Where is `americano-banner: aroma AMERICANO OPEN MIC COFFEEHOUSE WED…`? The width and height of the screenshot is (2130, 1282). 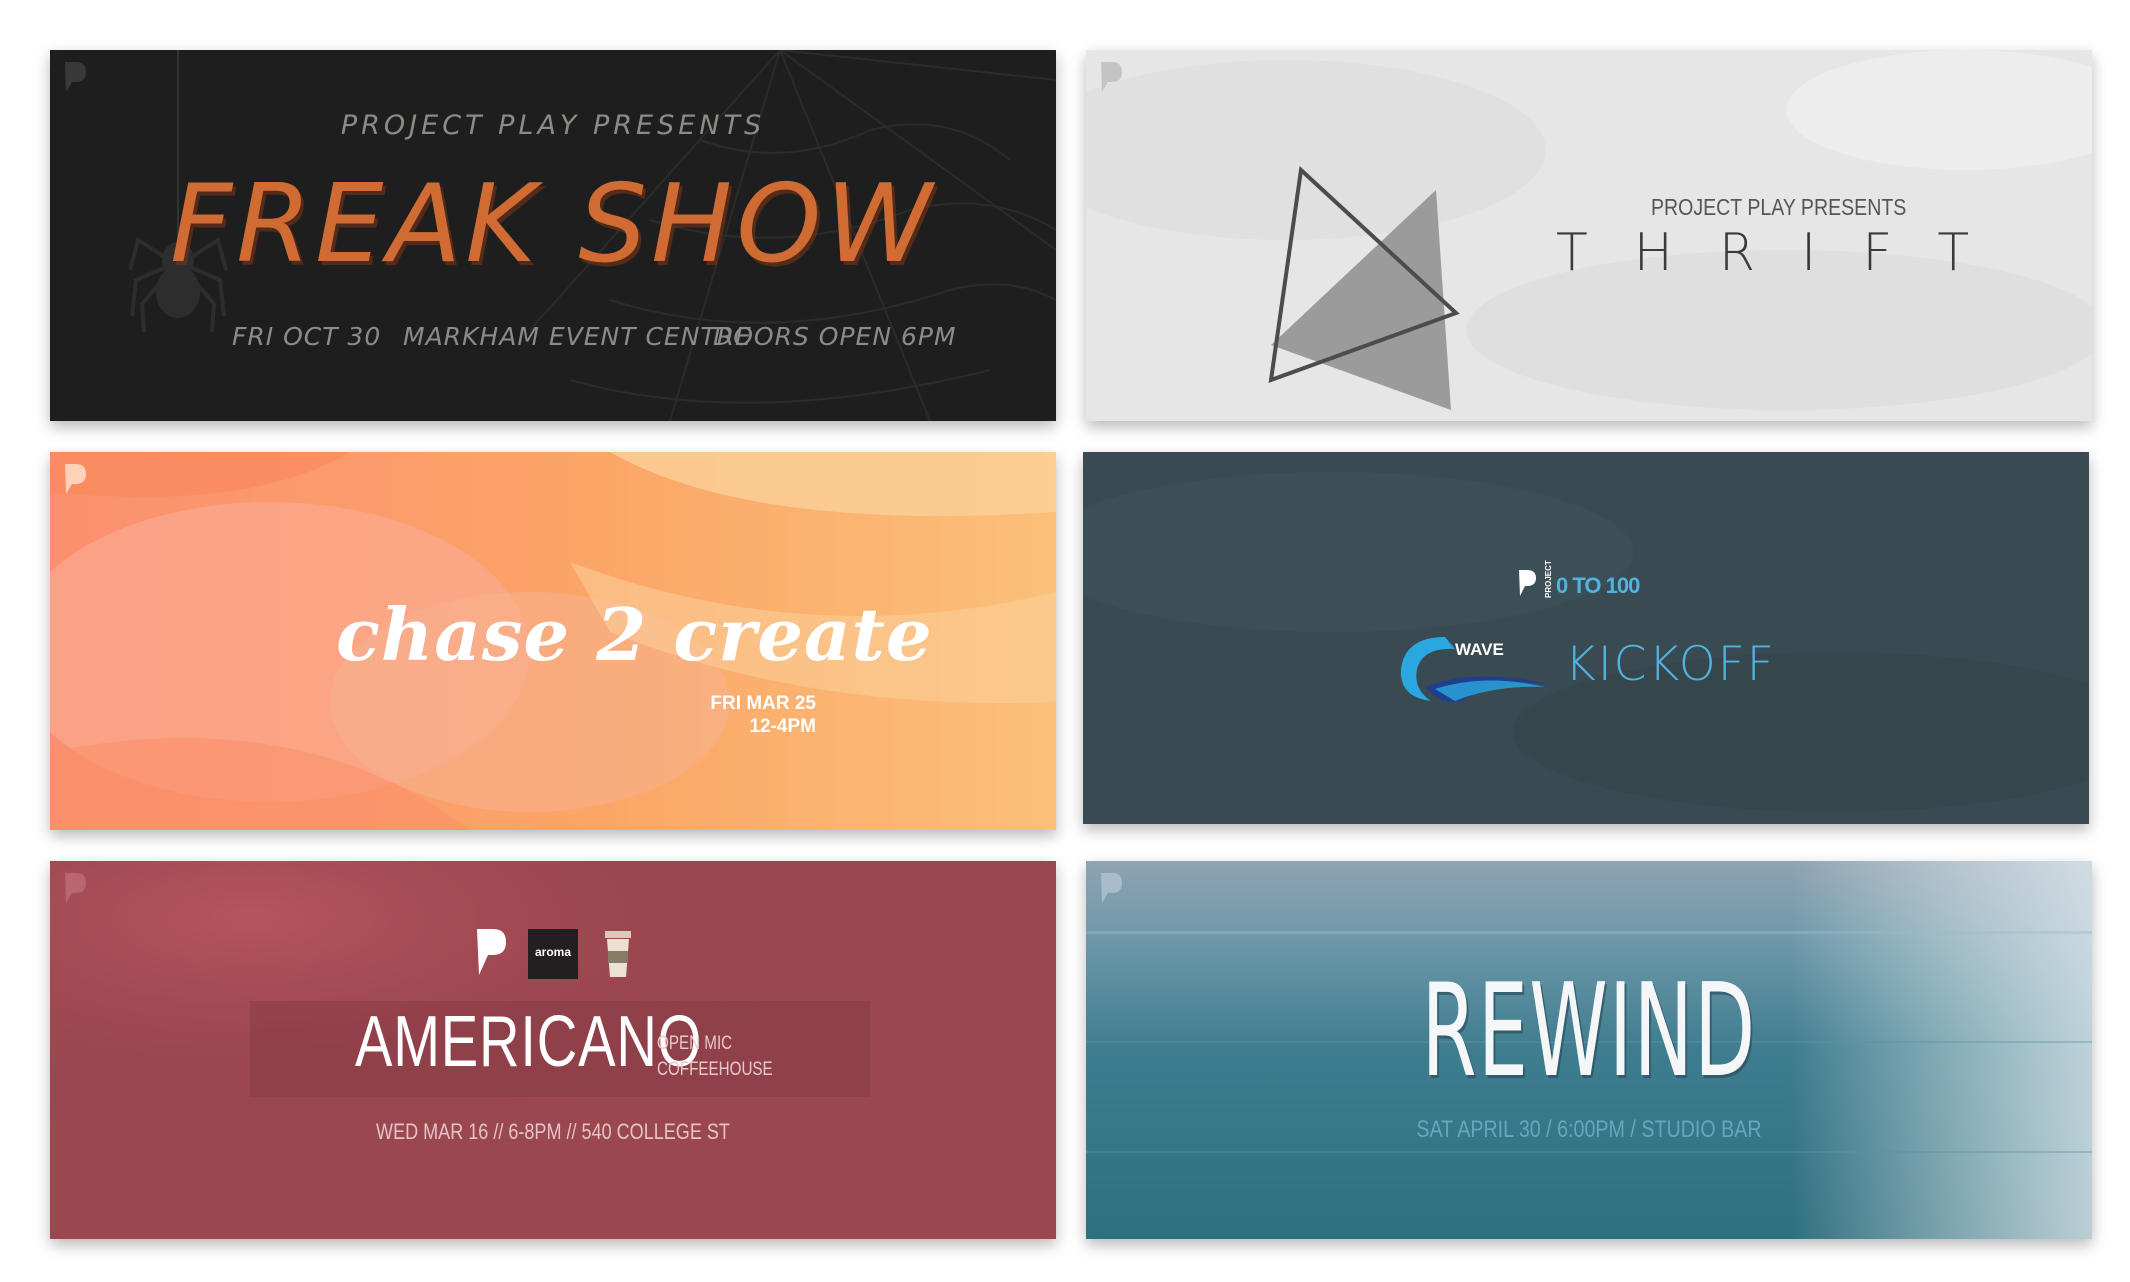
americano-banner: aroma AMERICANO OPEN MIC COFFEEHOUSE WED… is located at coordinates (553, 1050).